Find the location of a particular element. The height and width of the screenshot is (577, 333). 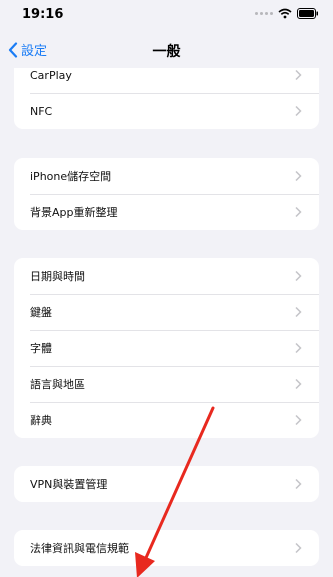

row-label: 辭典 is located at coordinates (41, 420).